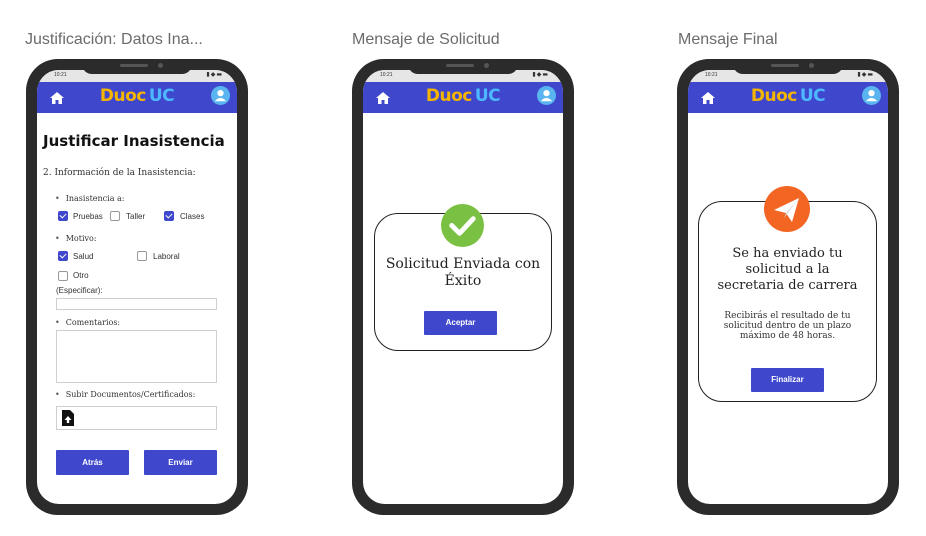 This screenshot has height=536, width=926. What do you see at coordinates (68, 418) in the screenshot?
I see `file-upload-icon` at bounding box center [68, 418].